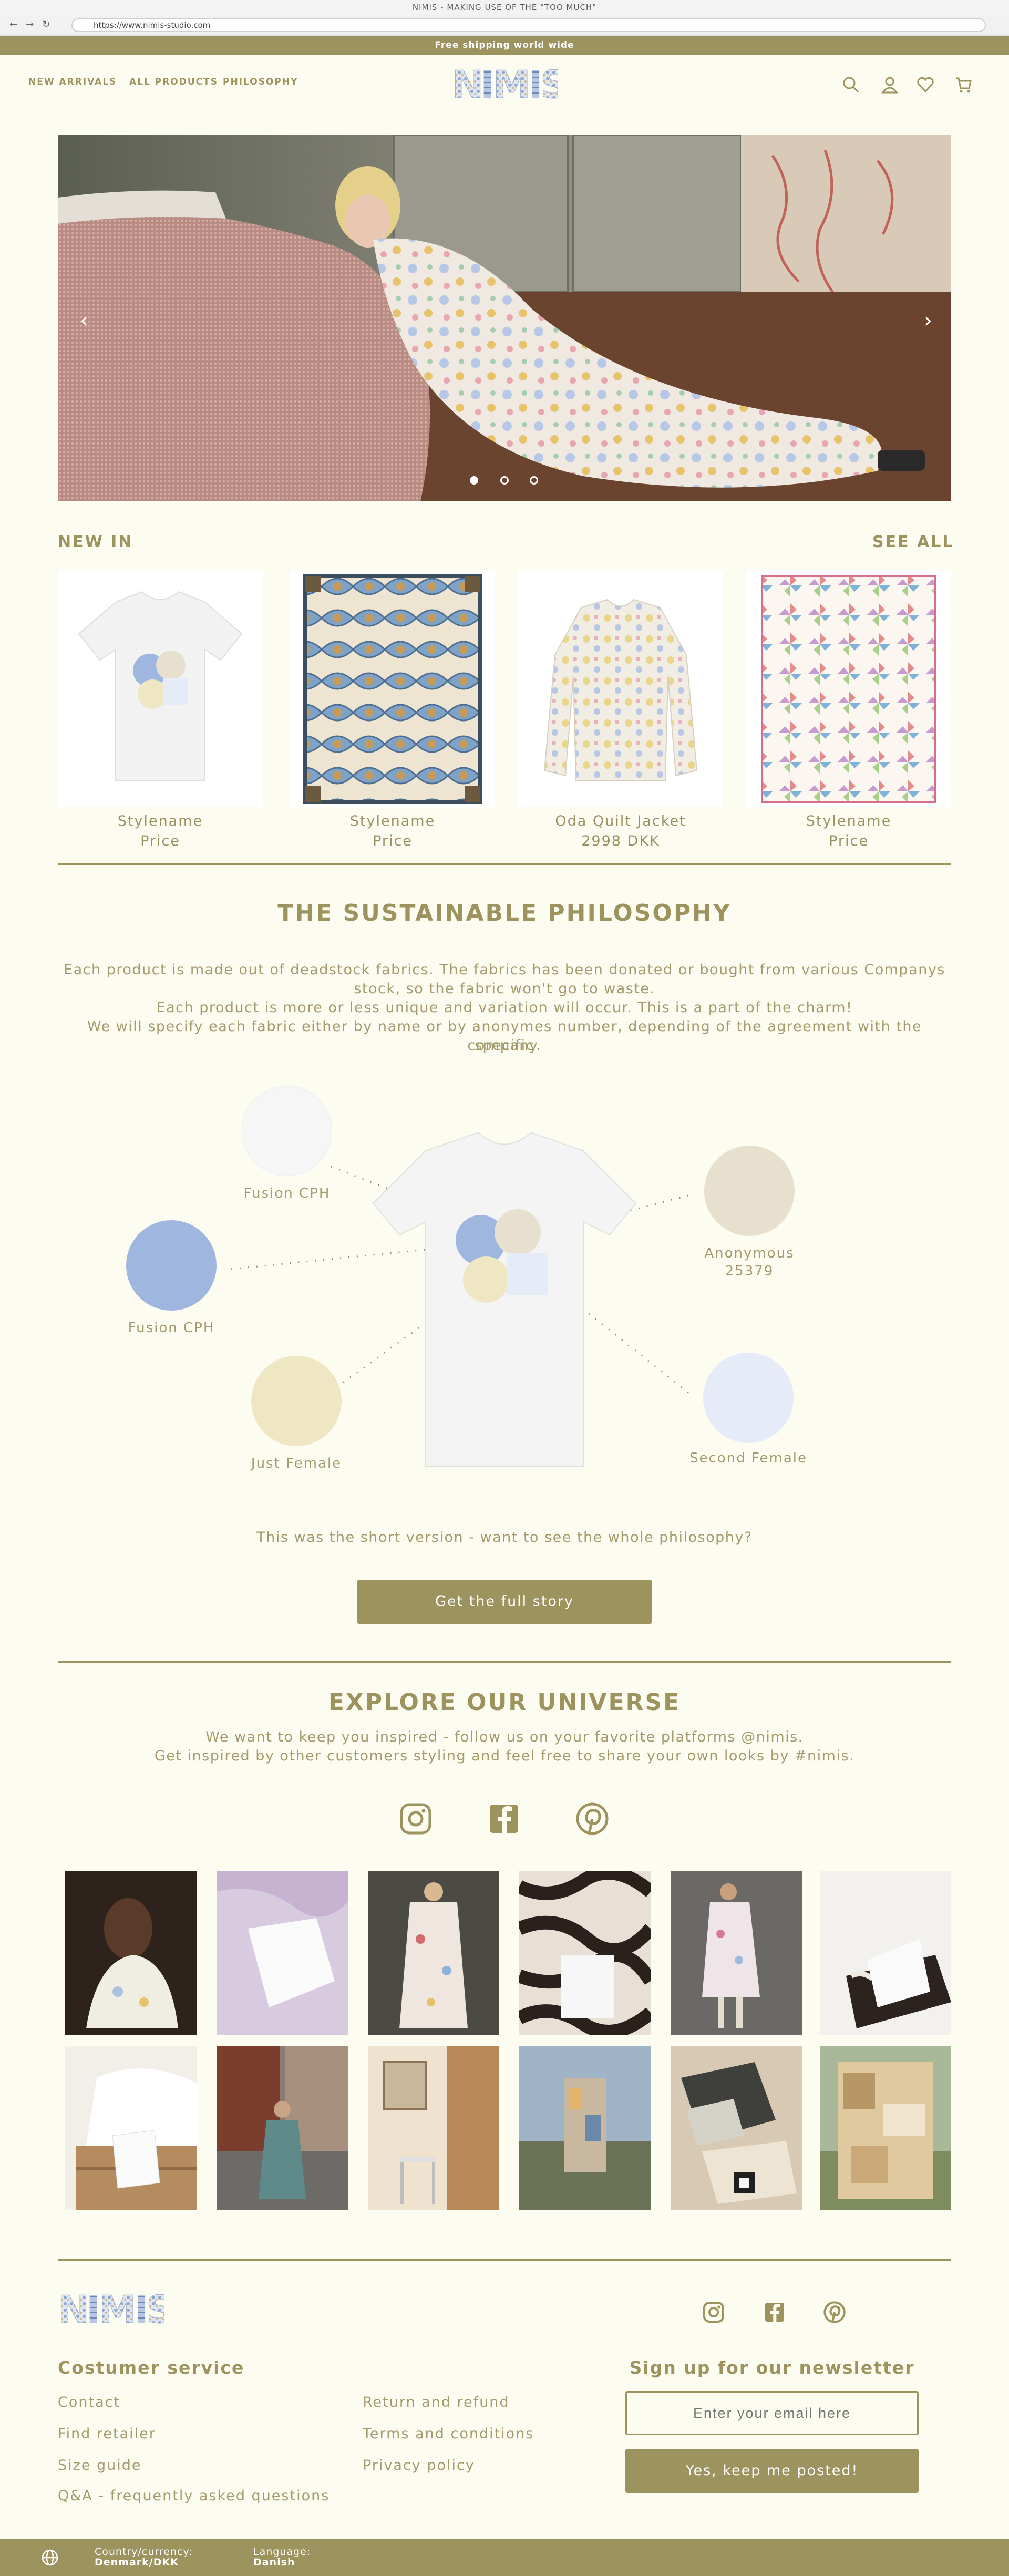  Describe the element at coordinates (834, 2312) in the screenshot. I see `footer-pinterest-icon` at that location.